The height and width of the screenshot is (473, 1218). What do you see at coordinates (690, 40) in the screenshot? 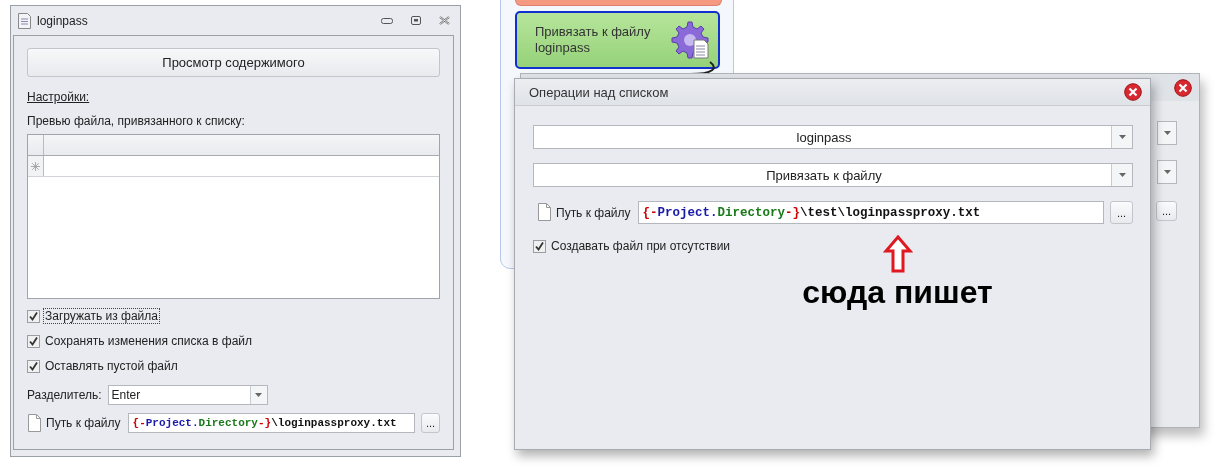
I see `gear-document-icon` at bounding box center [690, 40].